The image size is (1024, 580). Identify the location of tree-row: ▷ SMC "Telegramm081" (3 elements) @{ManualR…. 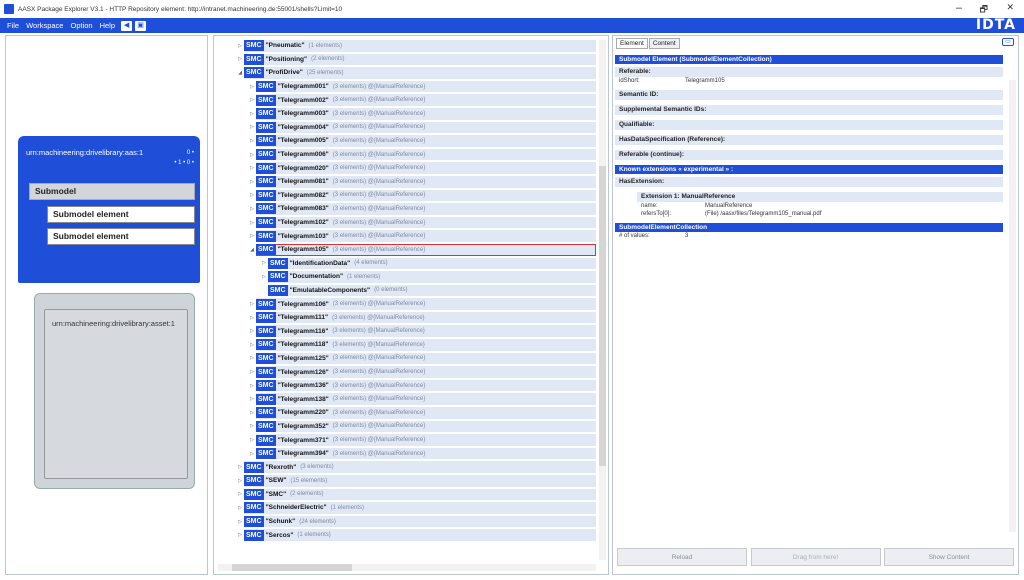
(407, 182).